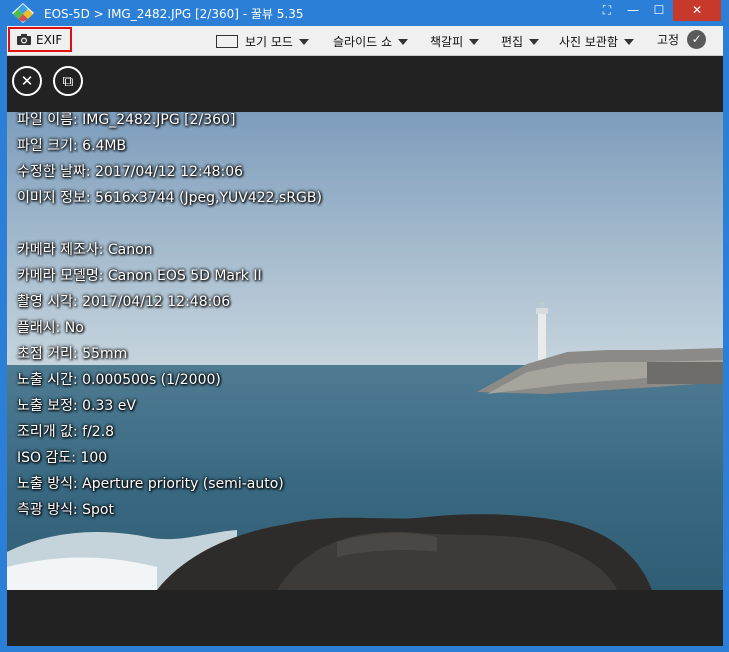 This screenshot has height=652, width=729. What do you see at coordinates (682, 39) in the screenshot?
I see `fix-button: 고정 ✓` at bounding box center [682, 39].